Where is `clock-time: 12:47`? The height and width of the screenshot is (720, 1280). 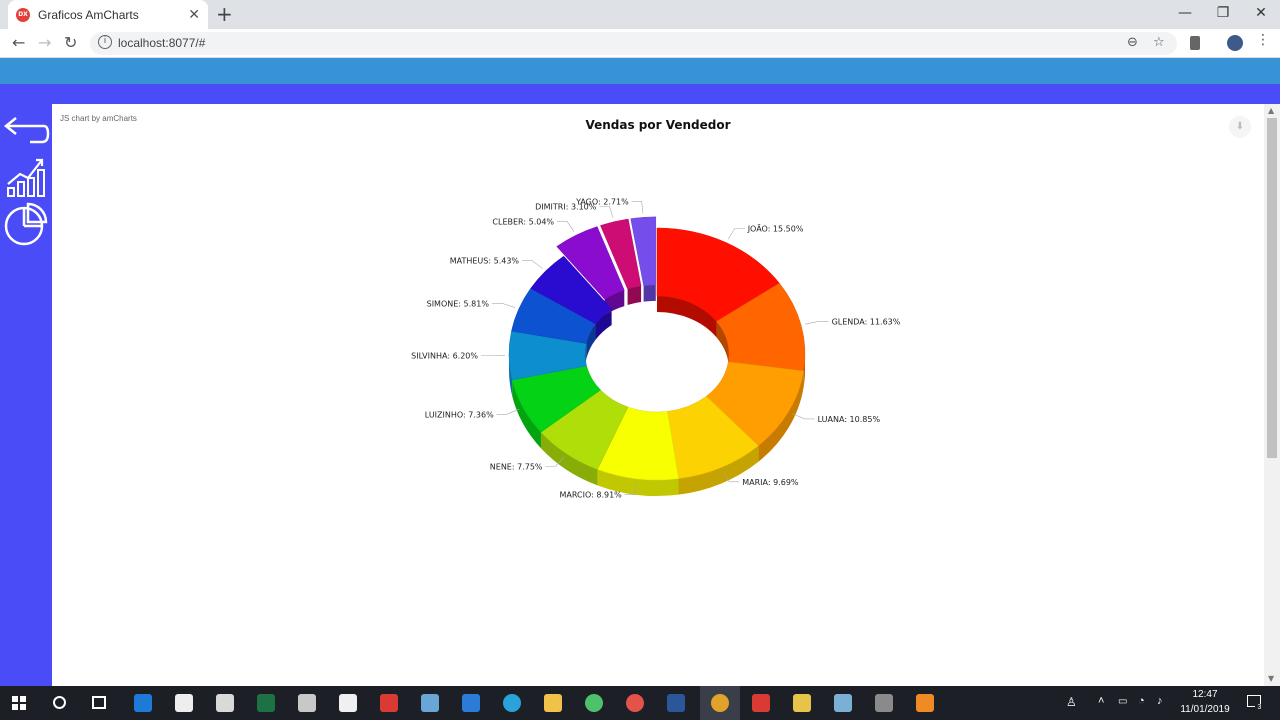
clock-time: 12:47 is located at coordinates (1205, 694).